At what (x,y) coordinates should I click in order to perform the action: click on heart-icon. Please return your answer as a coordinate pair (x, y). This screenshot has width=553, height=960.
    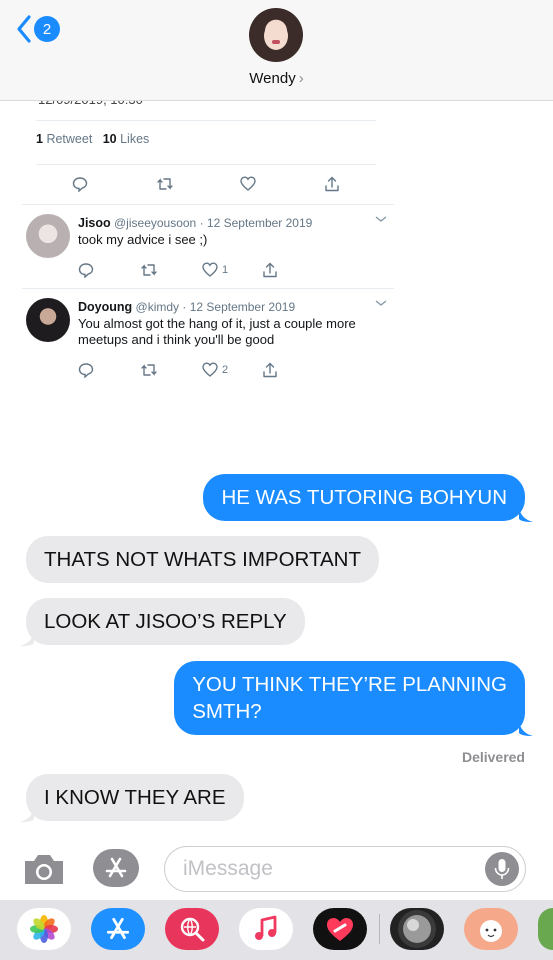
    Looking at the image, I should click on (248, 183).